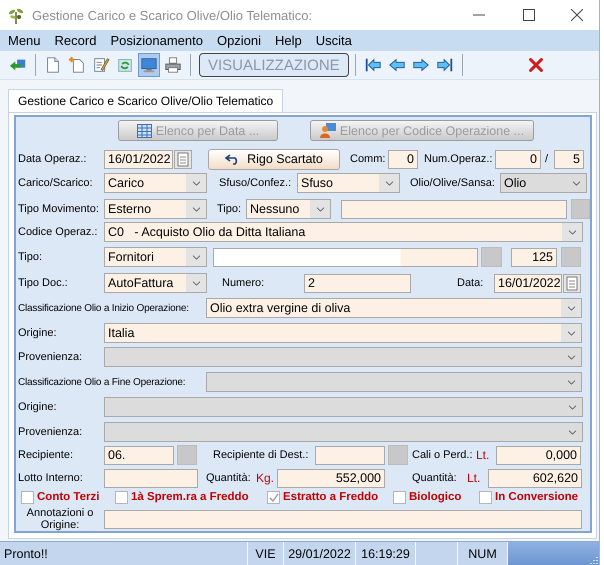 This screenshot has height=565, width=604. Describe the element at coordinates (546, 159) in the screenshot. I see `field-label: /` at that location.